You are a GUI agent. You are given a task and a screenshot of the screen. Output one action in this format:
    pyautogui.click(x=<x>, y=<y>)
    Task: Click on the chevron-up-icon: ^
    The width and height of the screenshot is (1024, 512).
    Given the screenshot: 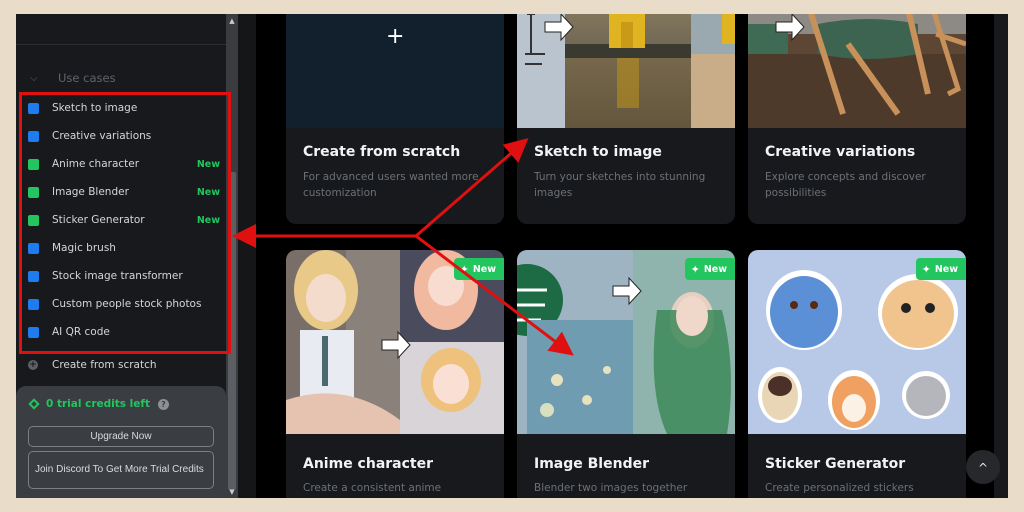 What is the action you would take?
    pyautogui.click(x=983, y=468)
    